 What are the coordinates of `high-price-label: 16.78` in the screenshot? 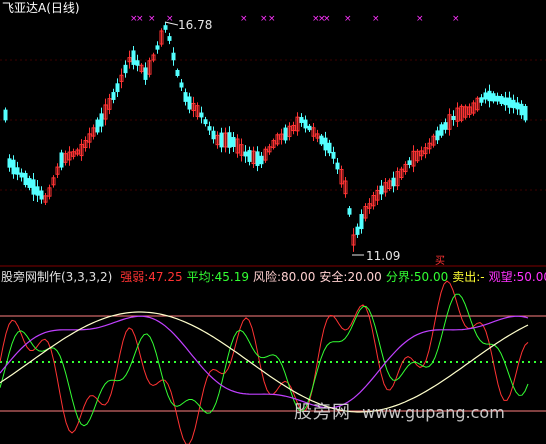 It's located at (195, 25).